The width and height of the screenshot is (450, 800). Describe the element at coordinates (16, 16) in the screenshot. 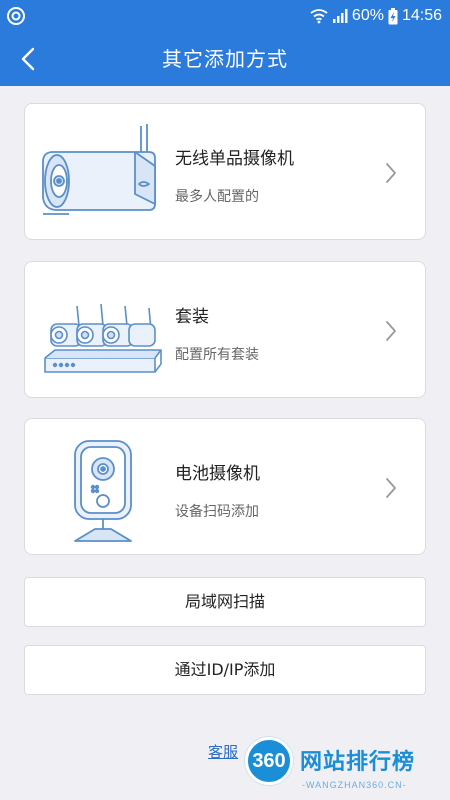

I see `app-notification-icon` at that location.